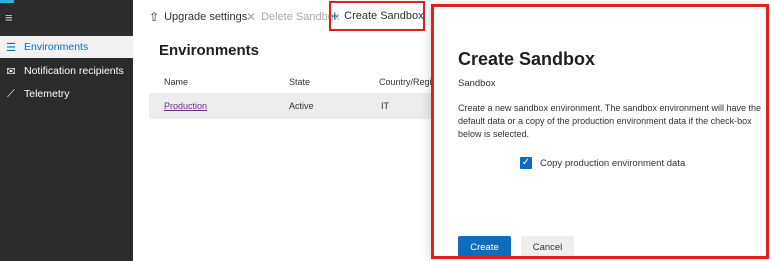 This screenshot has height=261, width=771. I want to click on environment-country: IT, so click(385, 106).